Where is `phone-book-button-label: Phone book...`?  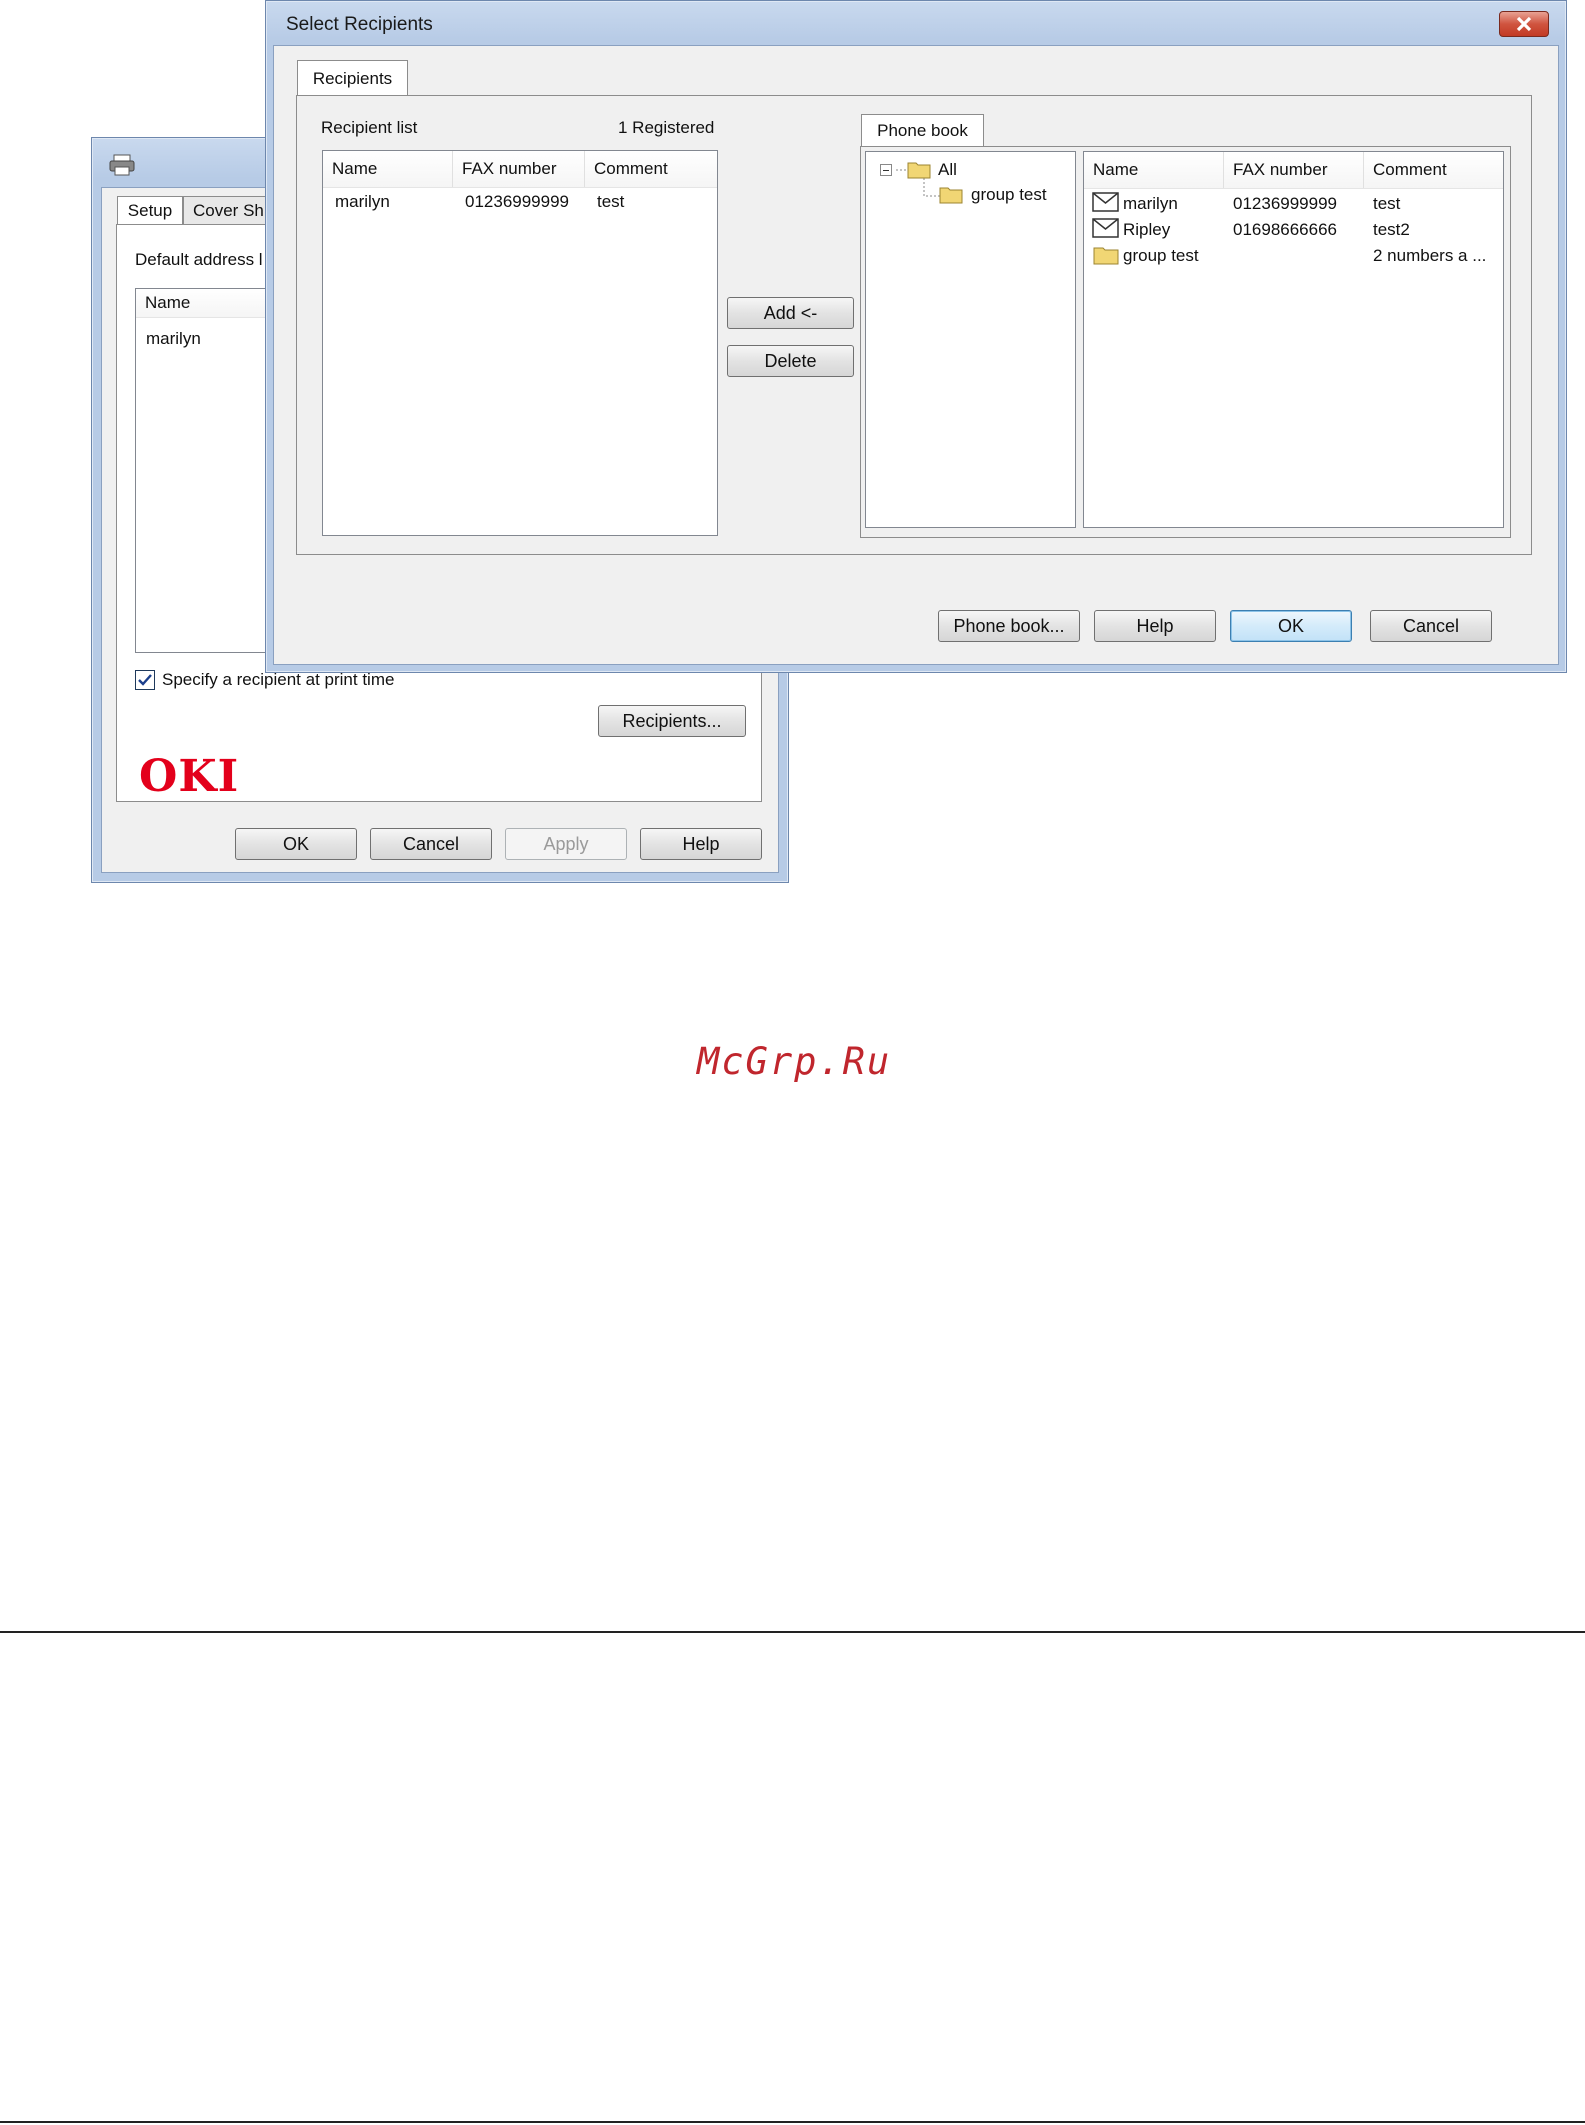
phone-book-button-label: Phone book... is located at coordinates (1009, 625).